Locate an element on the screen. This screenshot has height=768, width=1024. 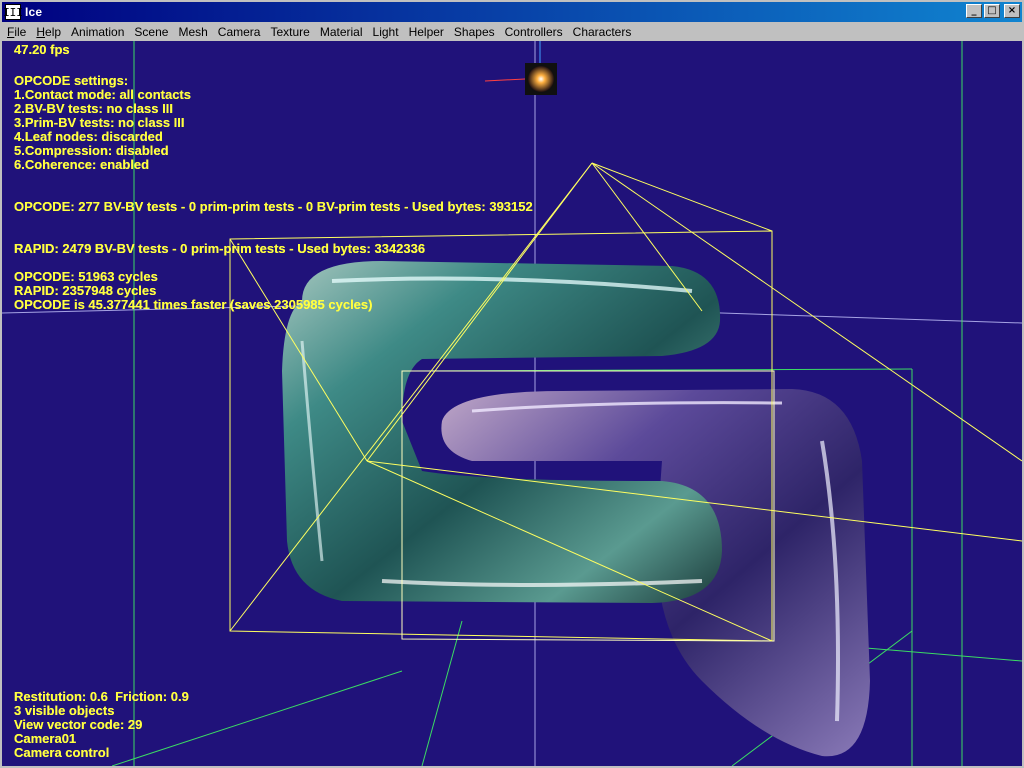
menu-label: Material is located at coordinates (341, 31).